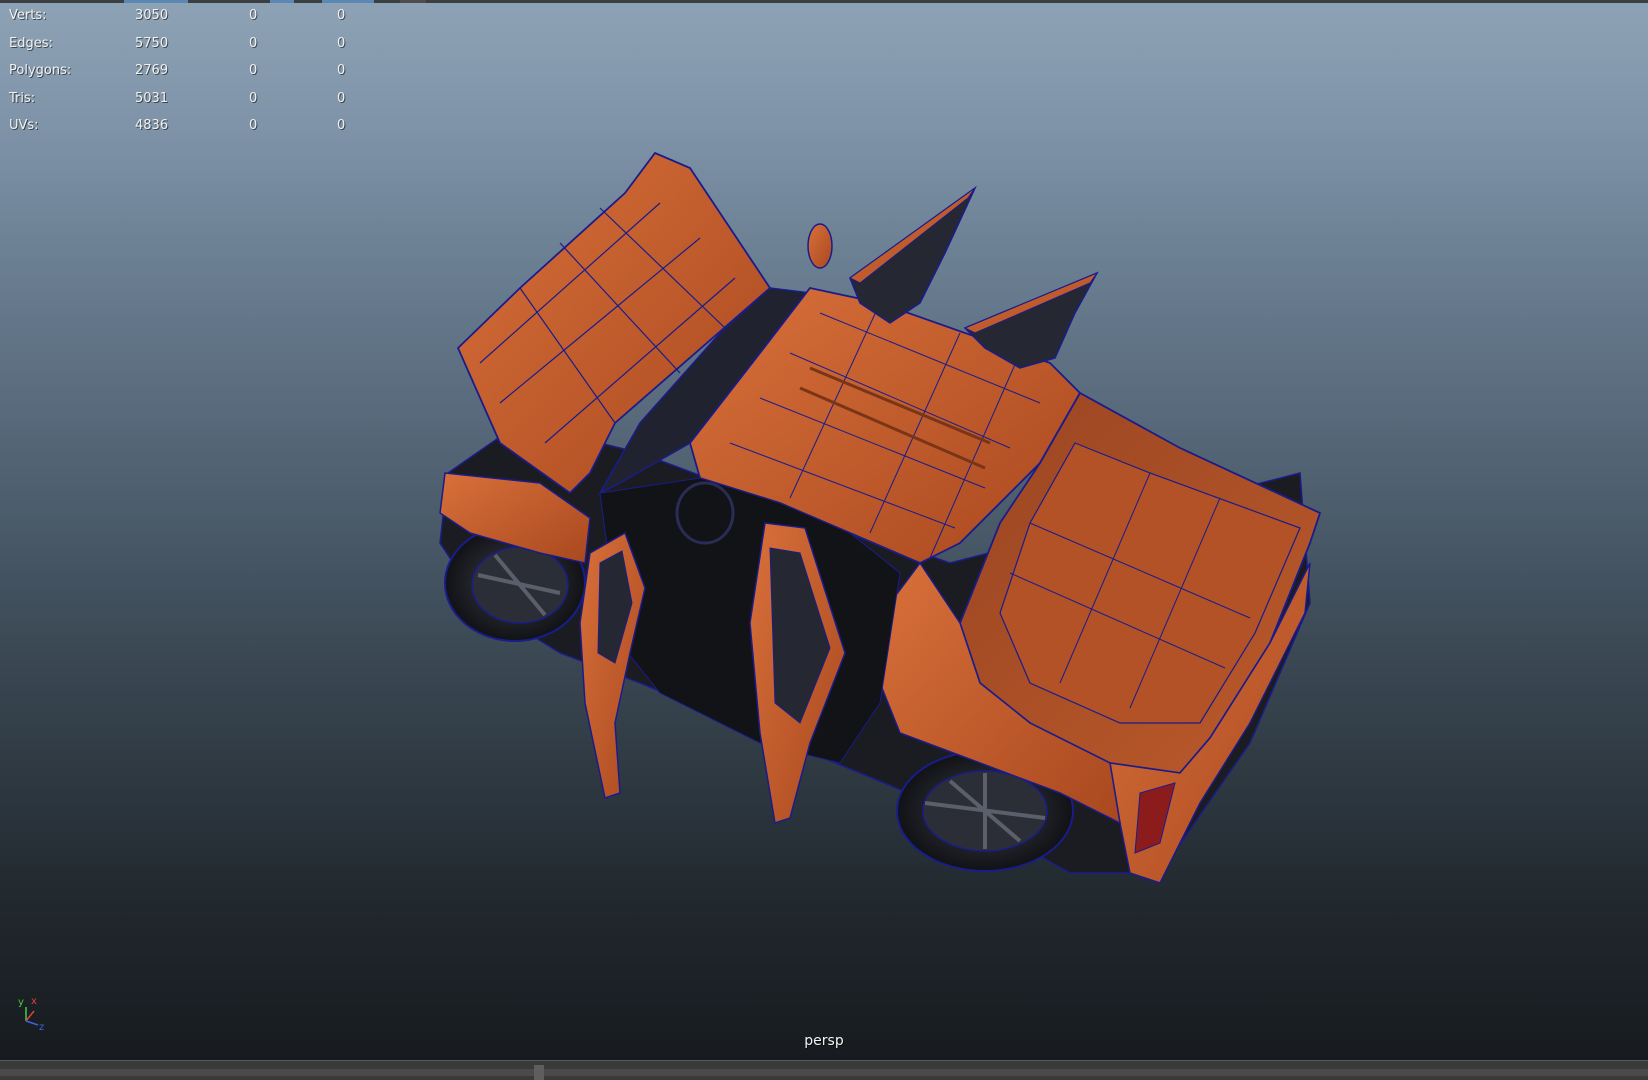  Describe the element at coordinates (152, 70) in the screenshot. I see `hud-total: 2769` at that location.